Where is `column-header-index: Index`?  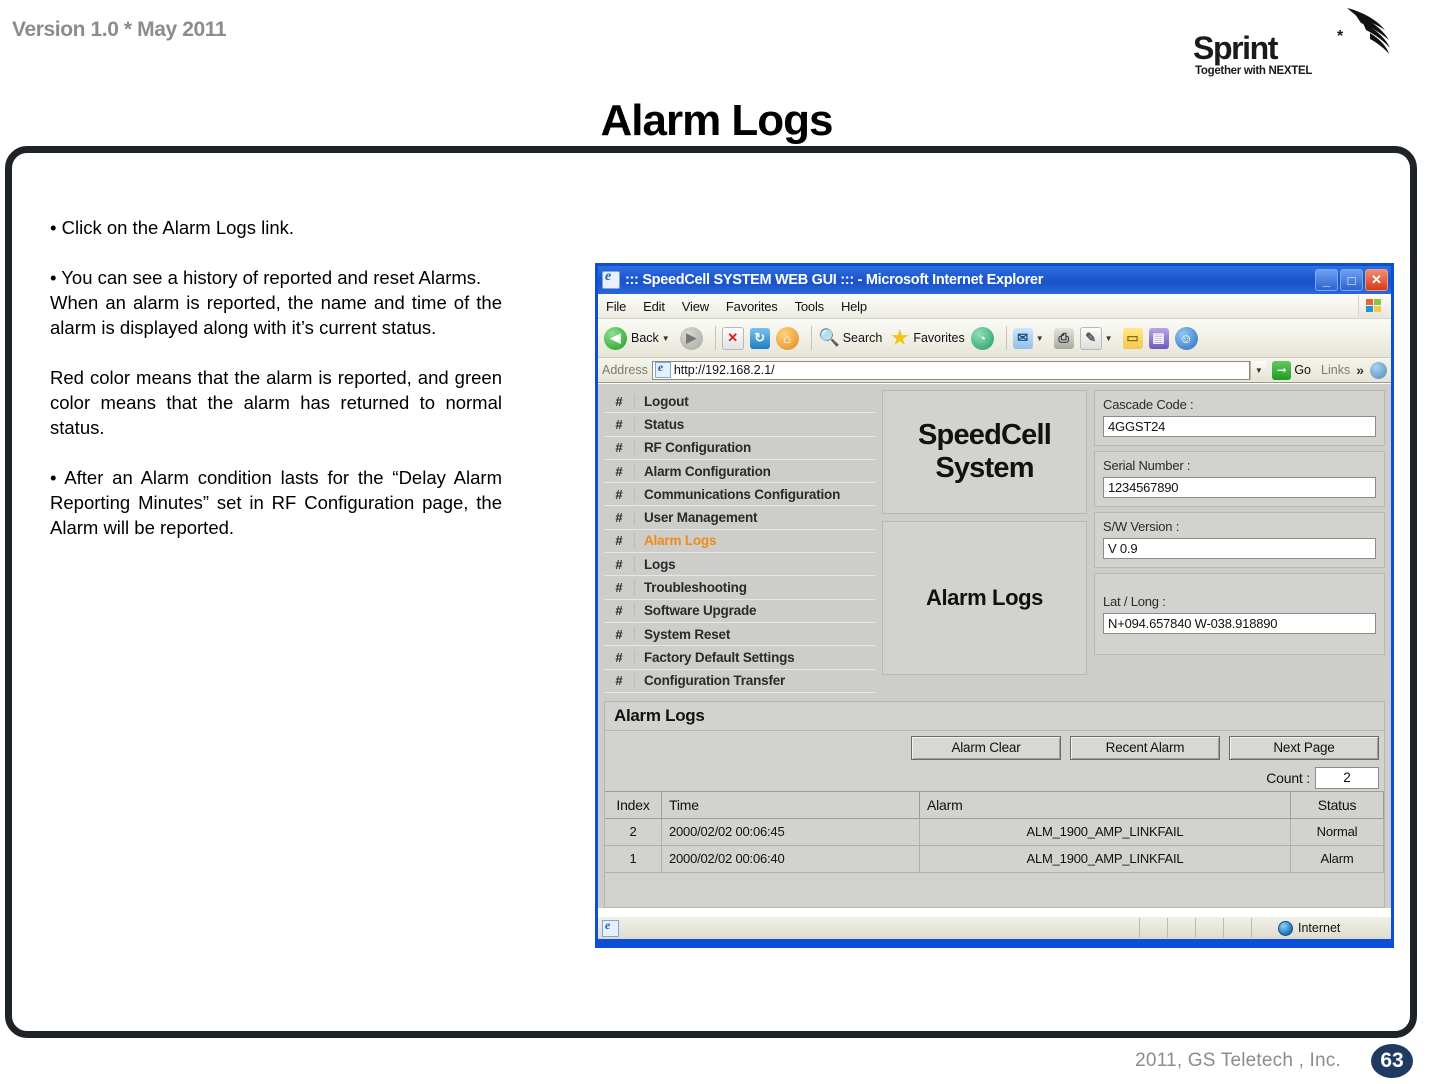 column-header-index: Index is located at coordinates (633, 804).